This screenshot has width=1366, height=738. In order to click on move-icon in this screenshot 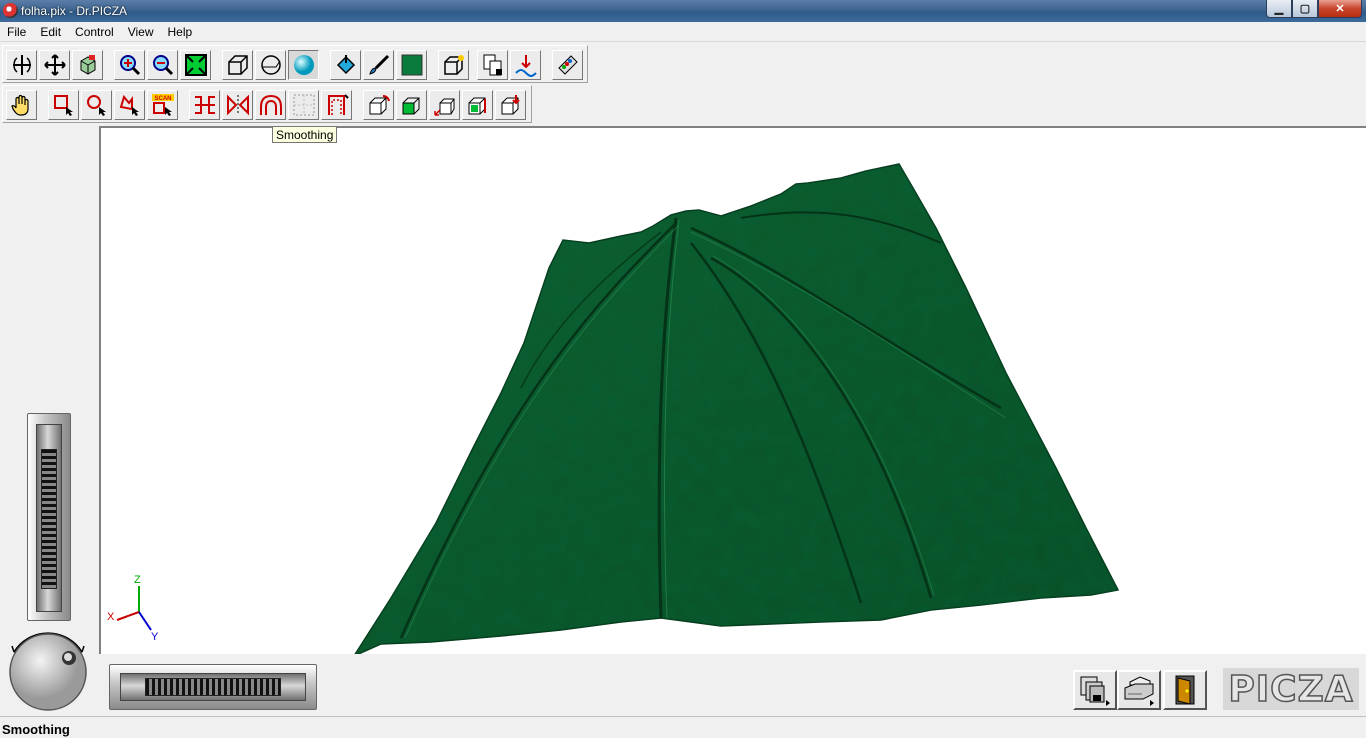, I will do `click(54, 65)`.